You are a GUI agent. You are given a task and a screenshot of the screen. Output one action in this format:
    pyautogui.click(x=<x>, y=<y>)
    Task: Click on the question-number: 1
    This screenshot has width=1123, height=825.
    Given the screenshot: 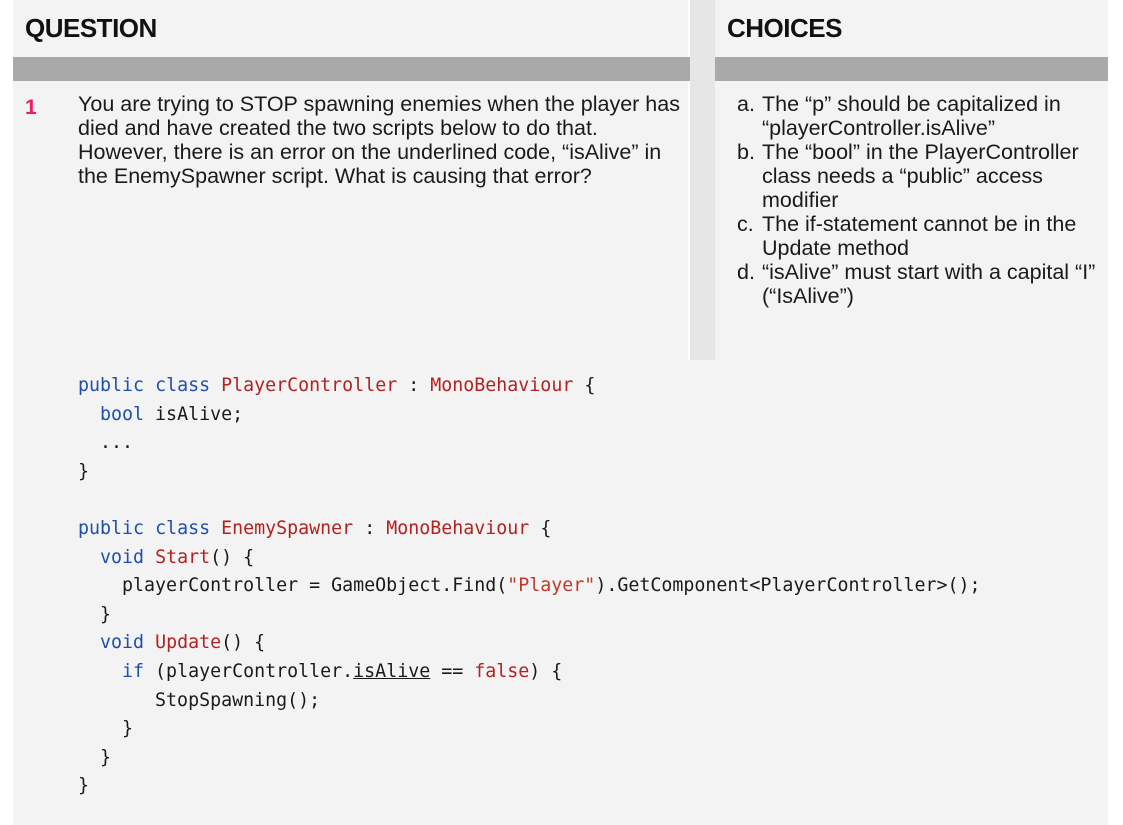 What is the action you would take?
    pyautogui.click(x=31, y=107)
    